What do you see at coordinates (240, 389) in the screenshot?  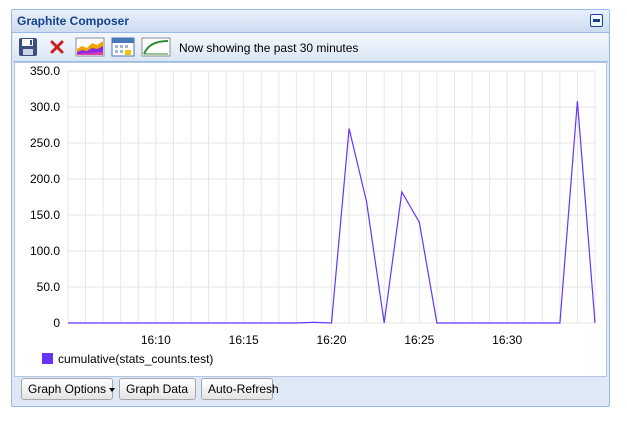 I see `auto-refresh-button: Auto-Refresh` at bounding box center [240, 389].